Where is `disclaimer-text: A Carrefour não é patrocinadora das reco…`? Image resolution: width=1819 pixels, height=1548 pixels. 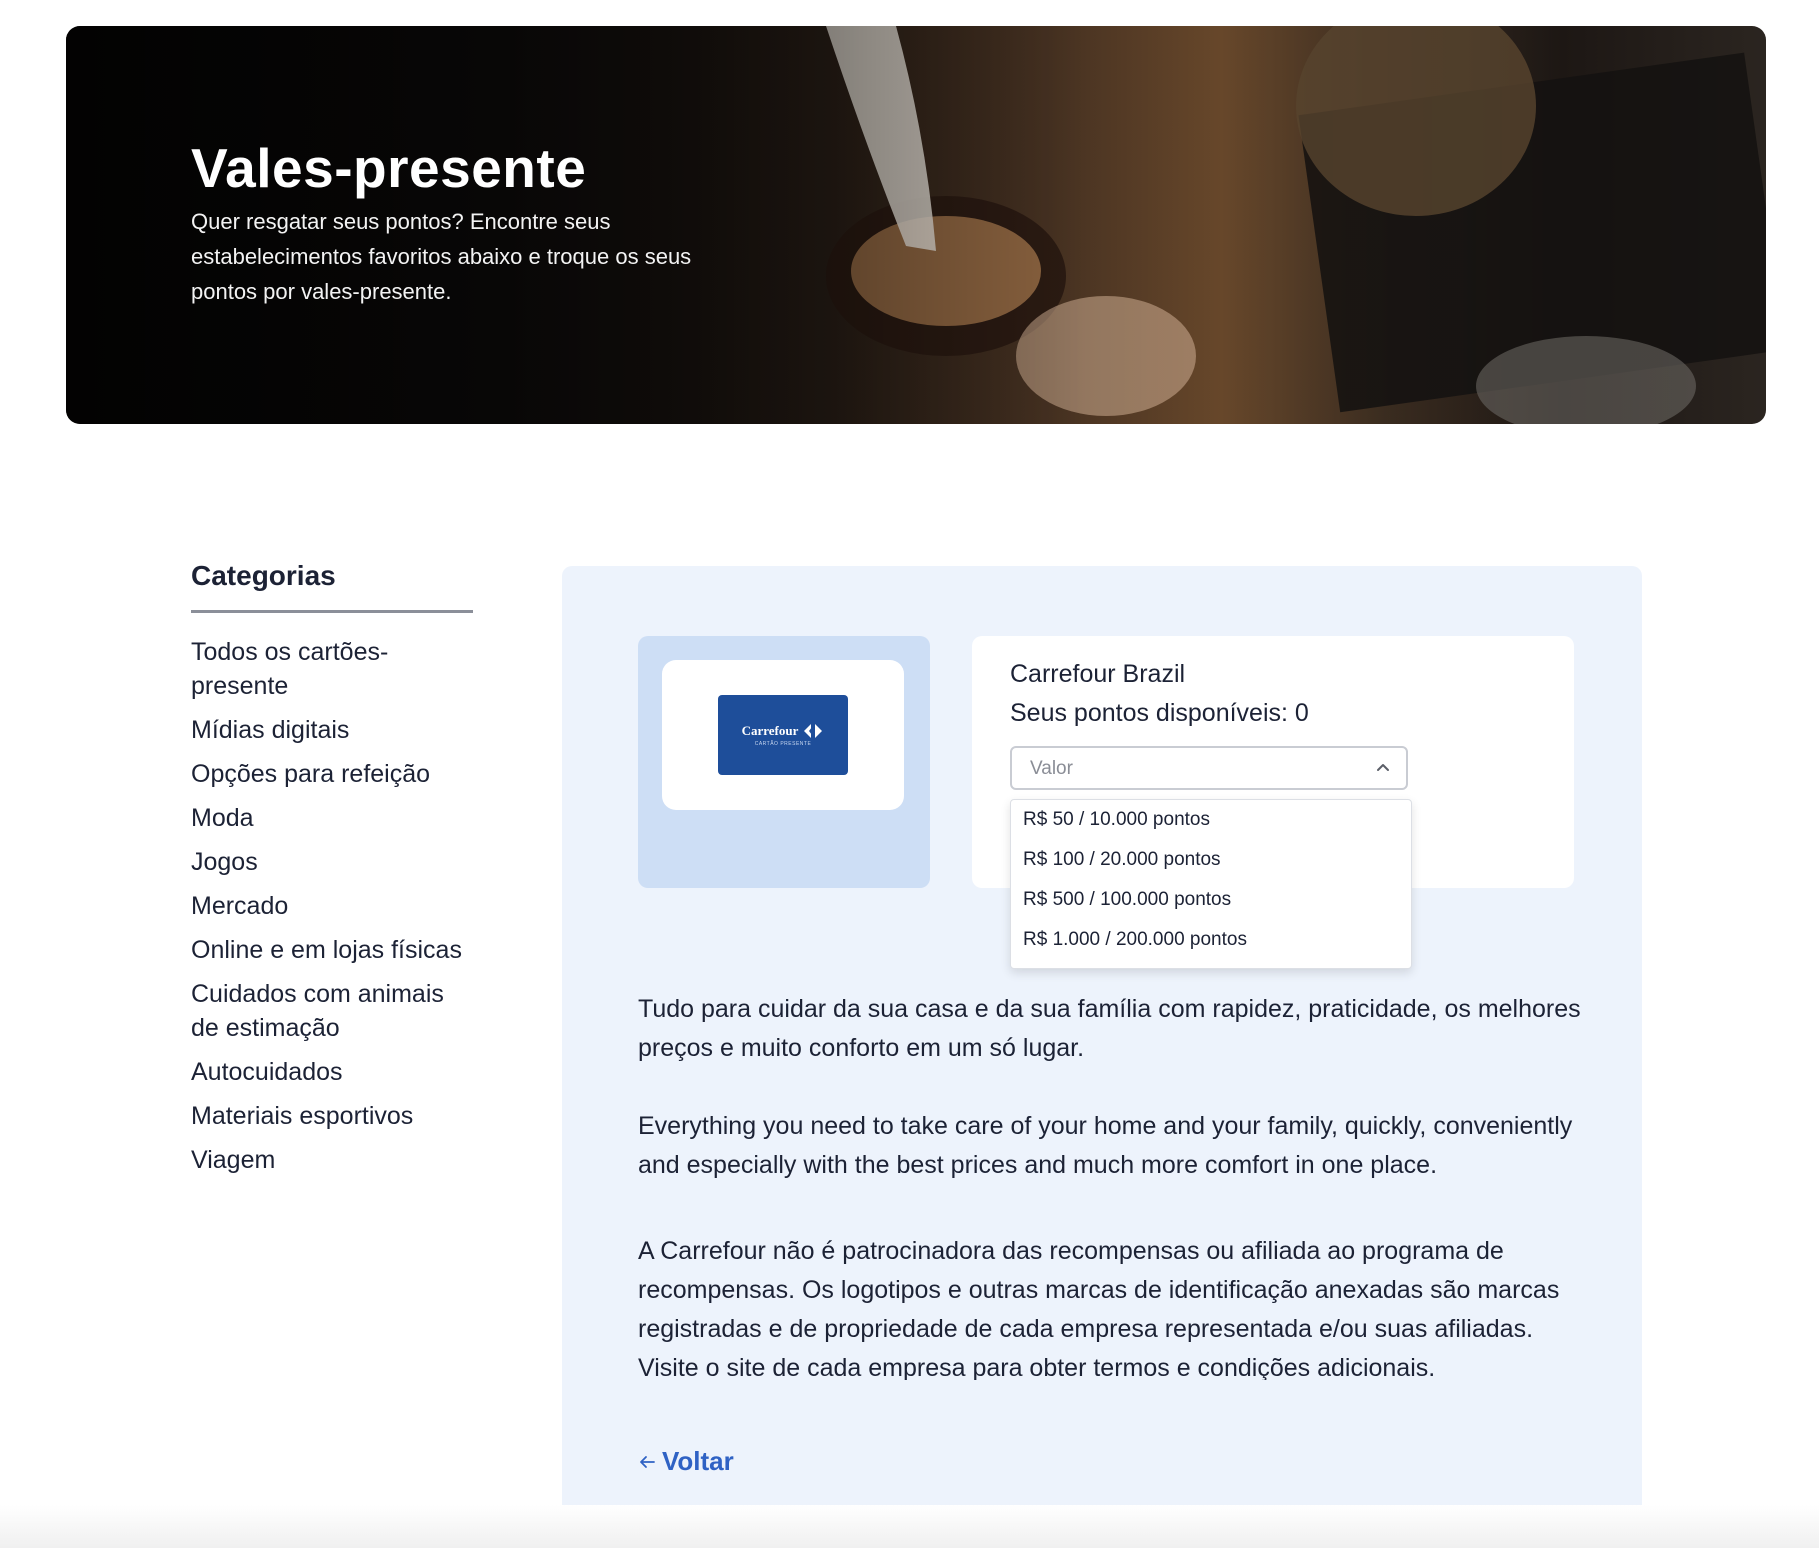
disclaimer-text: A Carrefour não é patrocinadora das reco… is located at coordinates (1099, 1308).